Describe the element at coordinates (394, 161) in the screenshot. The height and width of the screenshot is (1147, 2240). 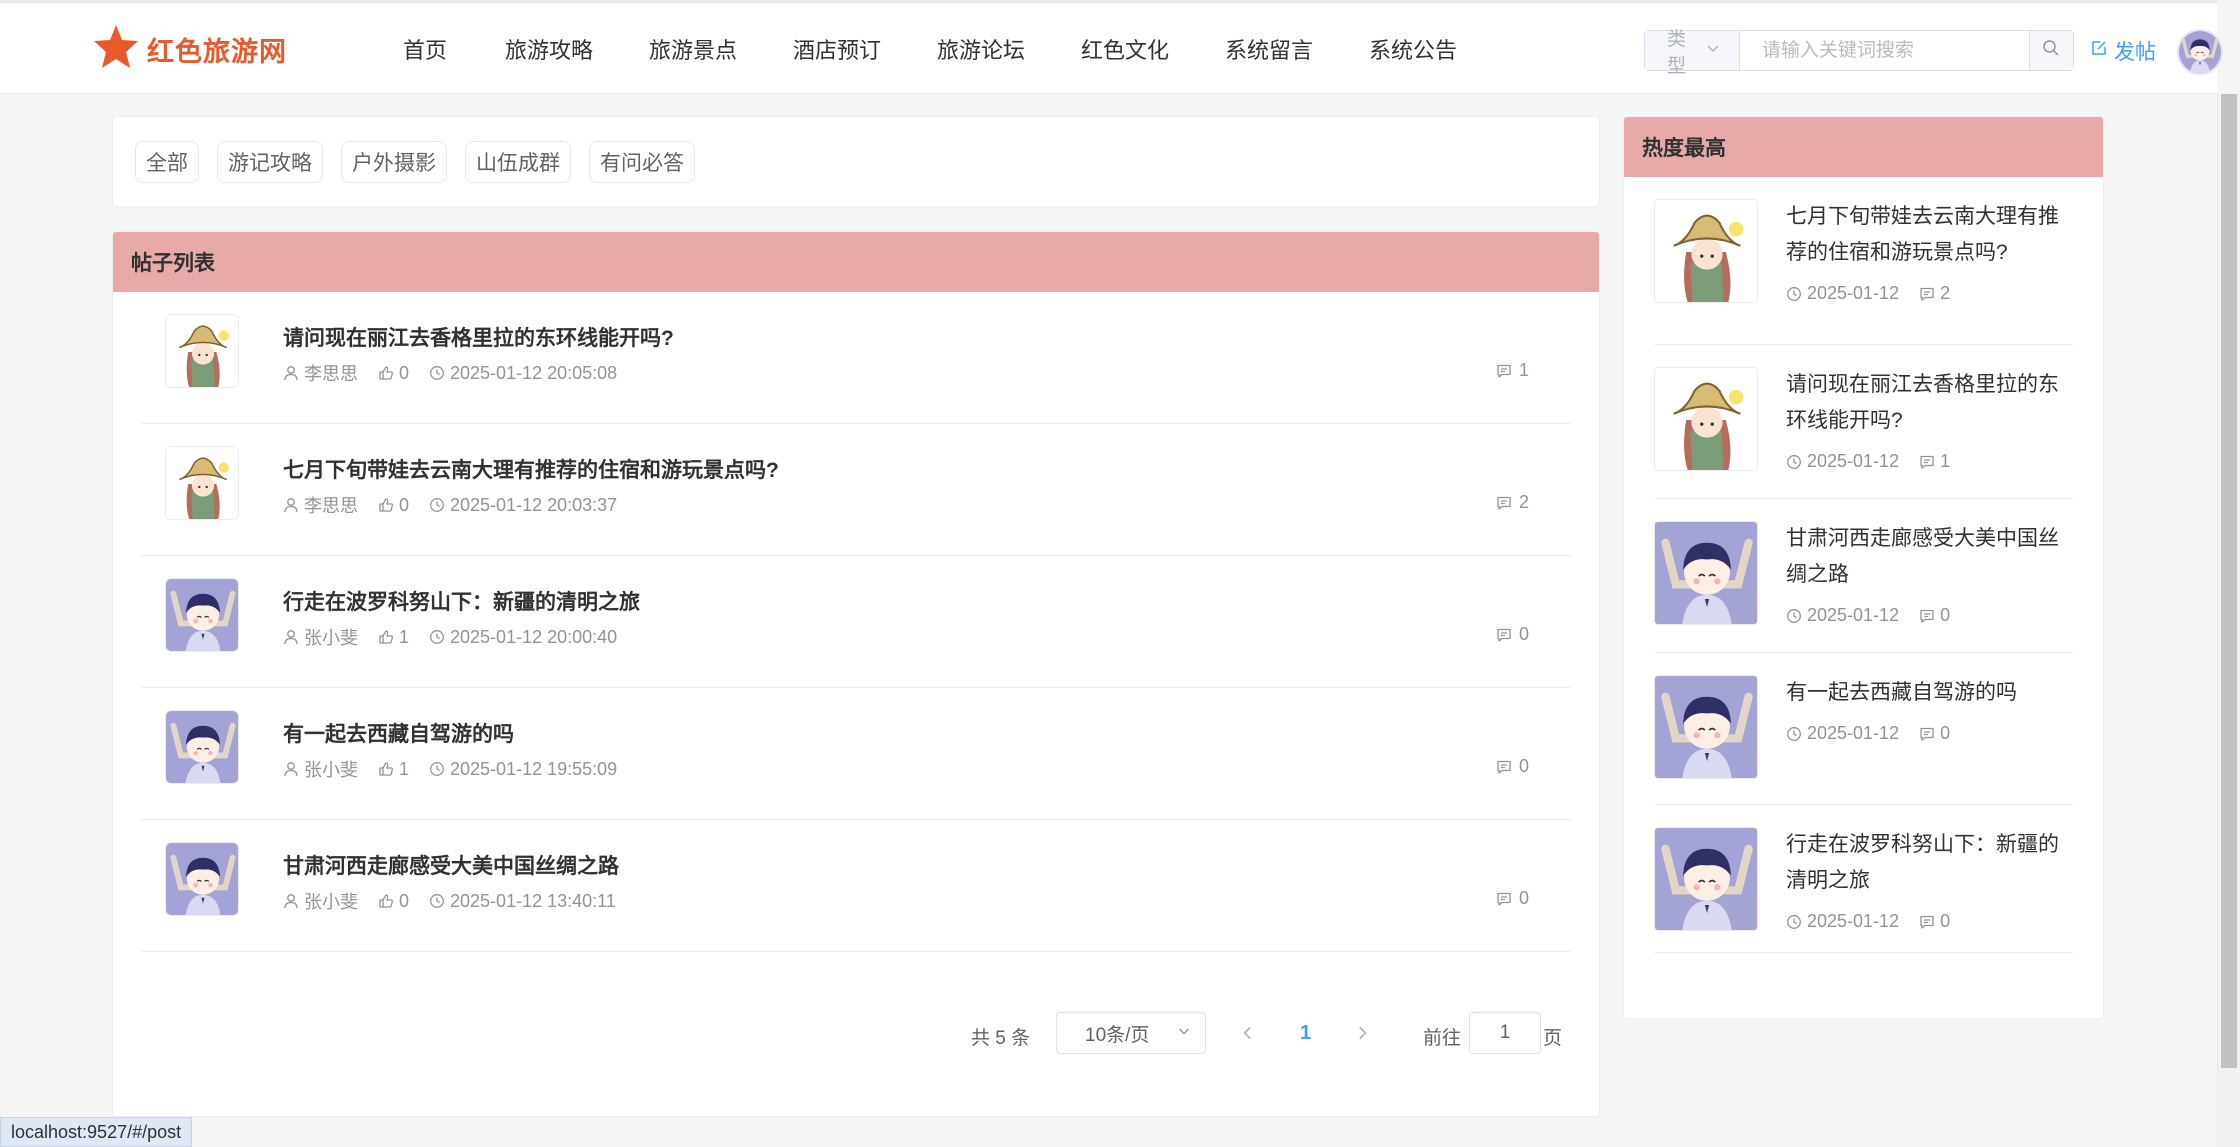
I see `filter-chip-outdoor-photo: 户外摄影` at that location.